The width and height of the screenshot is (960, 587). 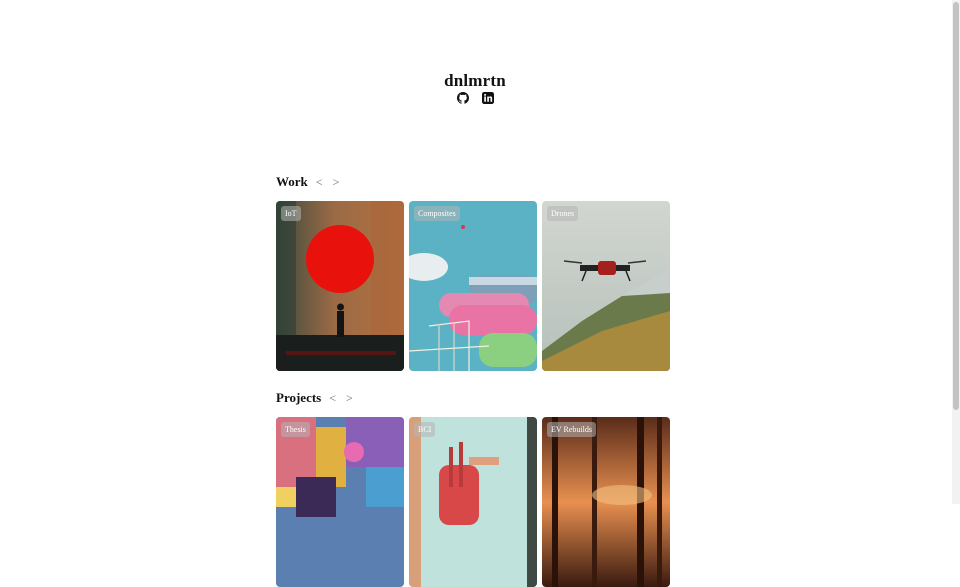 I want to click on page-scrollbar, so click(x=956, y=252).